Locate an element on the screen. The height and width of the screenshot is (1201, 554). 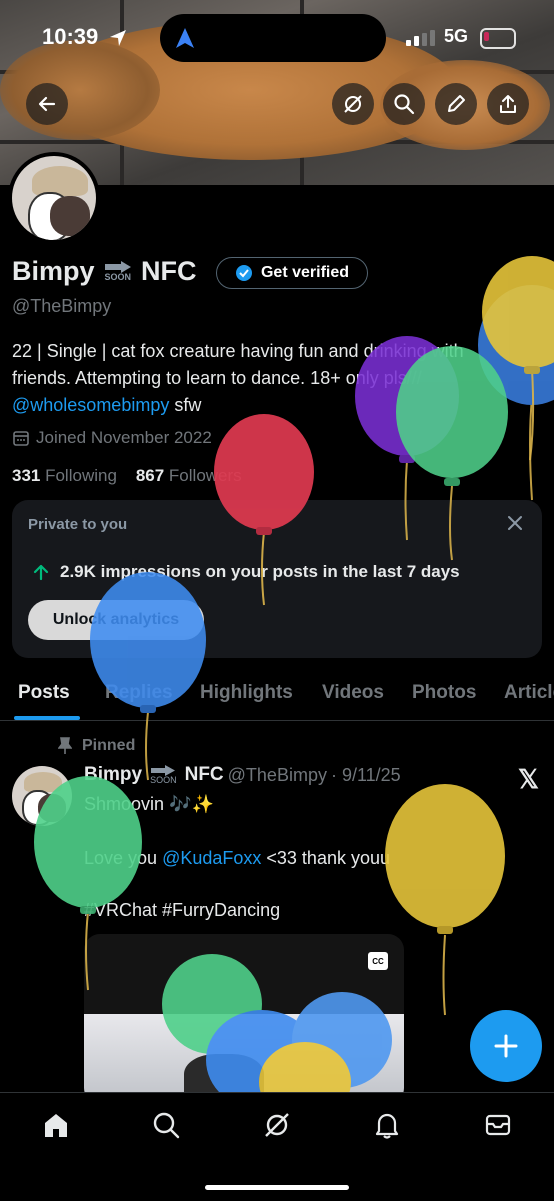
post-author-part2: NFC is located at coordinates (204, 775).